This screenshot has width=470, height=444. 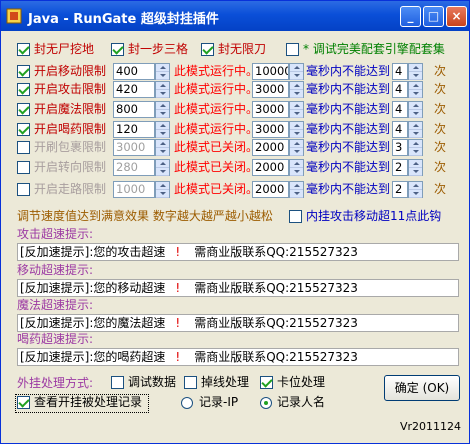 I want to click on view-record-checkbox, so click(x=23, y=402).